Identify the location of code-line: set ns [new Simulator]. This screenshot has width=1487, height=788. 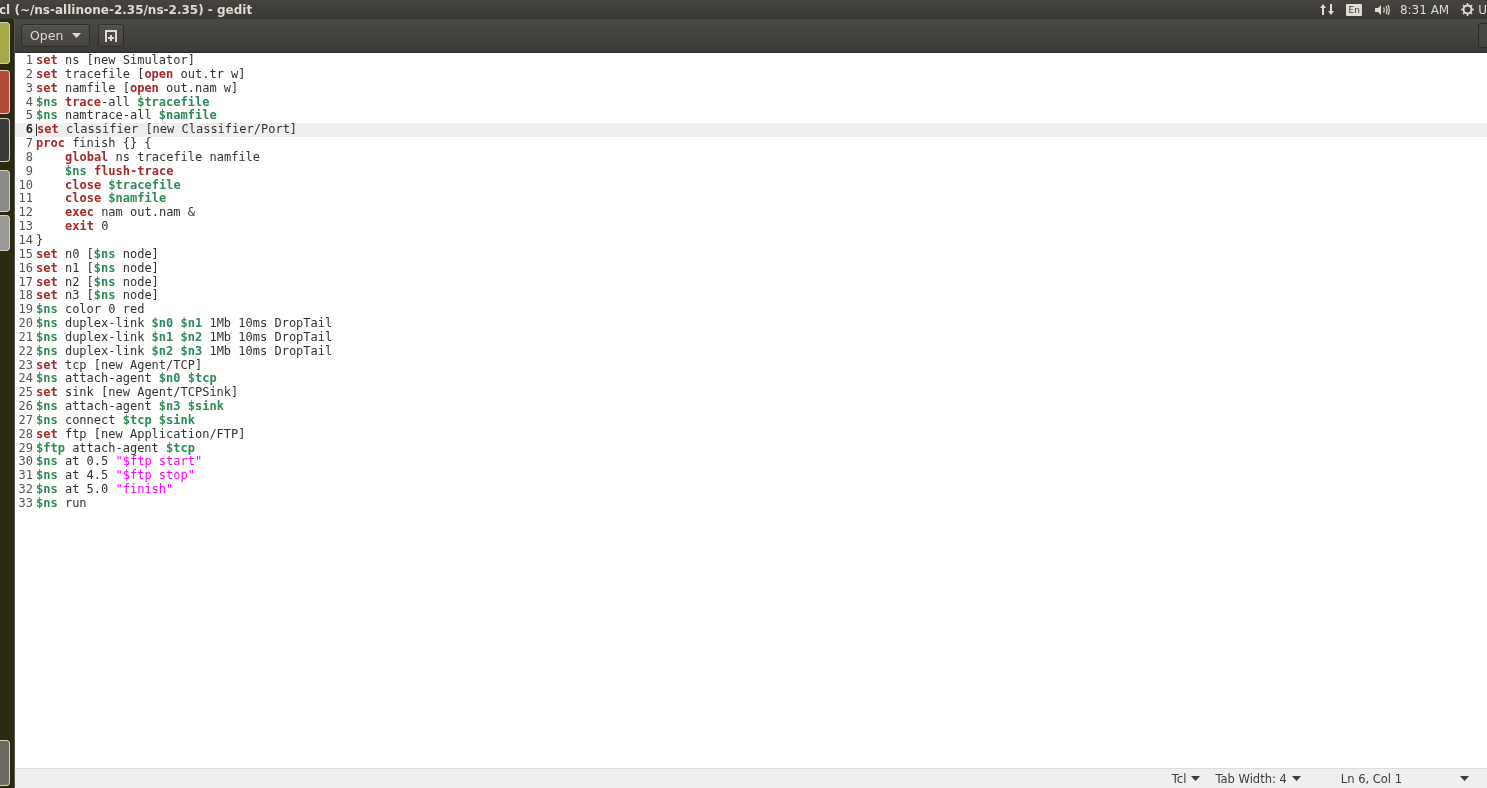
(115, 61).